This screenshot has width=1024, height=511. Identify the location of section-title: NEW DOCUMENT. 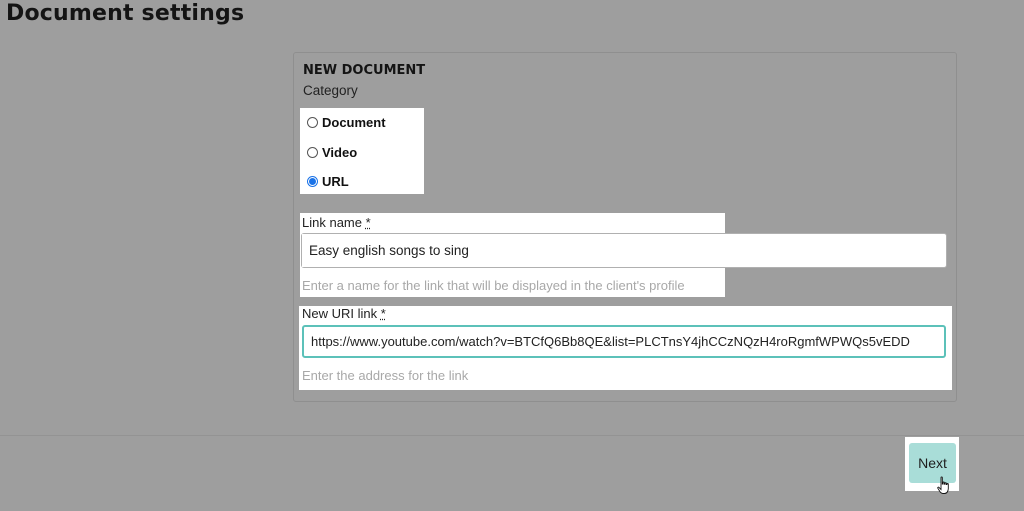
(364, 70).